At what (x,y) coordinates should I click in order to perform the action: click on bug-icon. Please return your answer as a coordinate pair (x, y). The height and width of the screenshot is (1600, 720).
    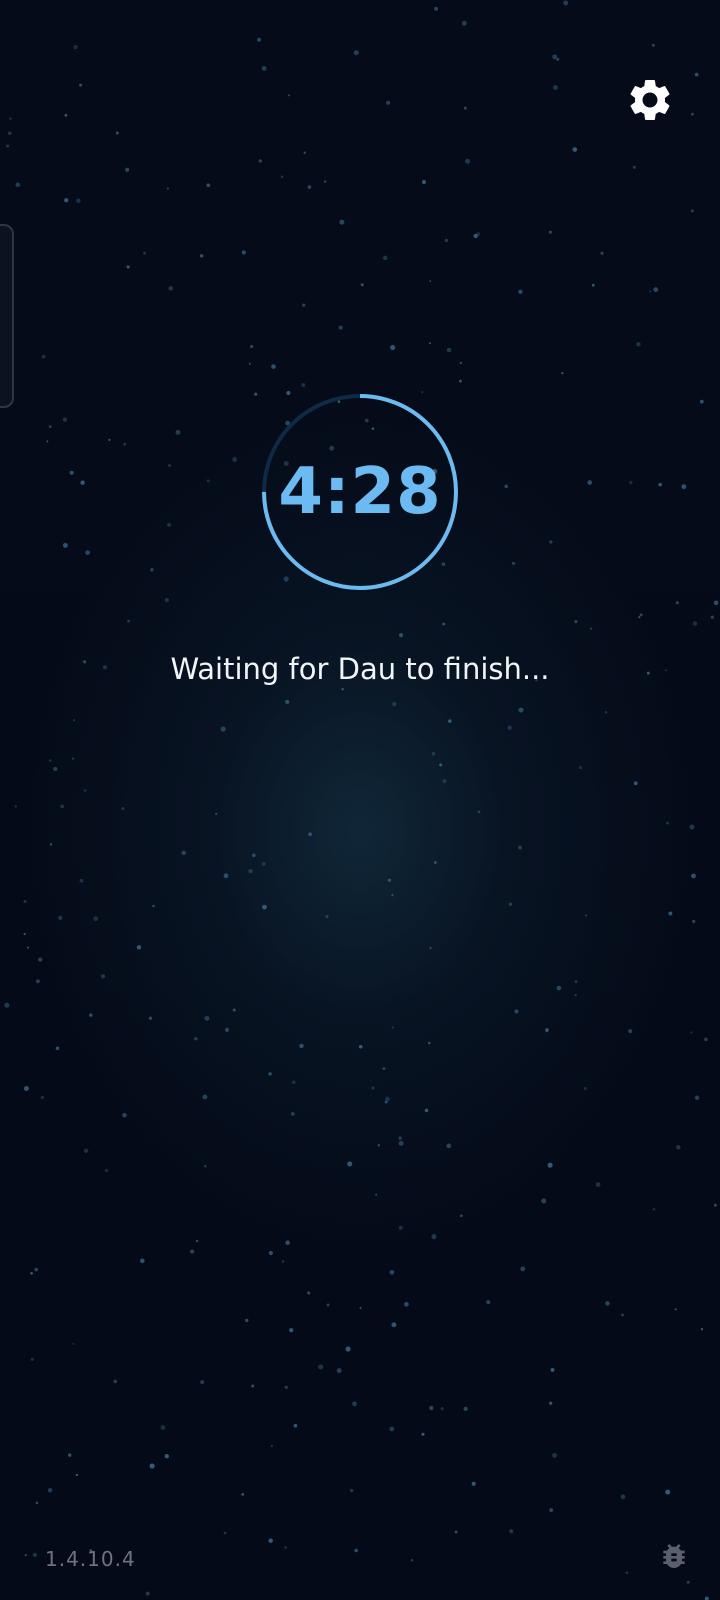
    Looking at the image, I should click on (674, 1556).